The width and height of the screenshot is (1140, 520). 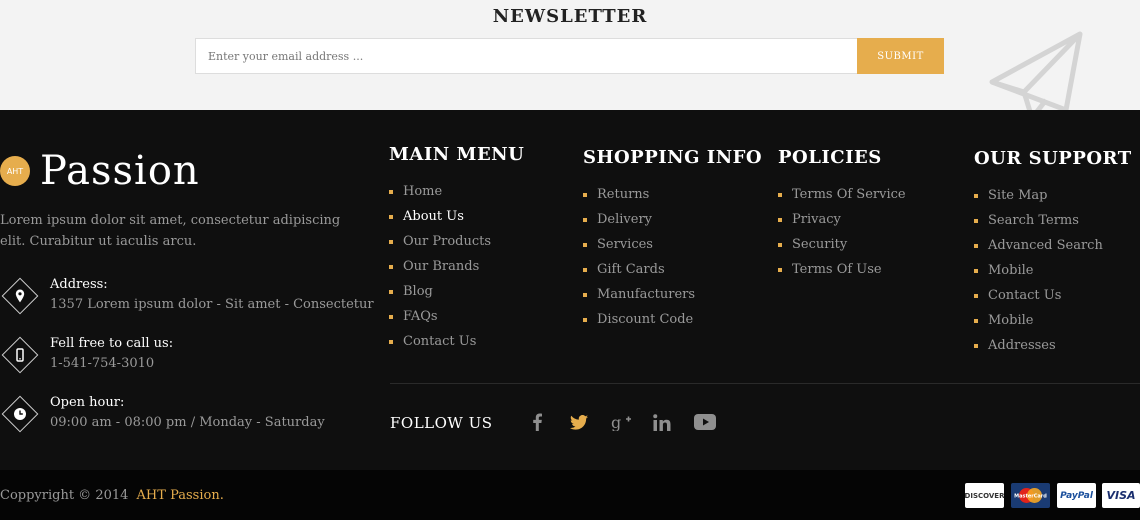 I want to click on map-pin-icon, so click(x=20, y=296).